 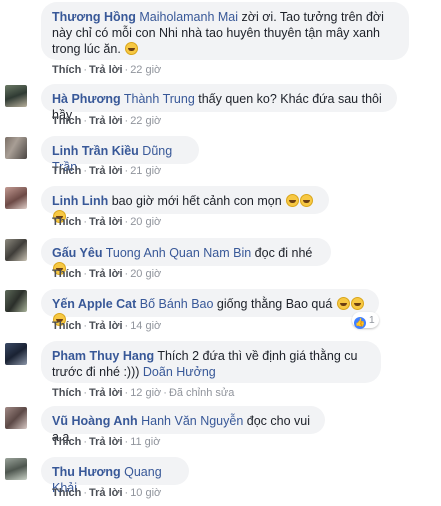 I want to click on tagged-user: Hanh Văn Nguyễn, so click(x=192, y=421).